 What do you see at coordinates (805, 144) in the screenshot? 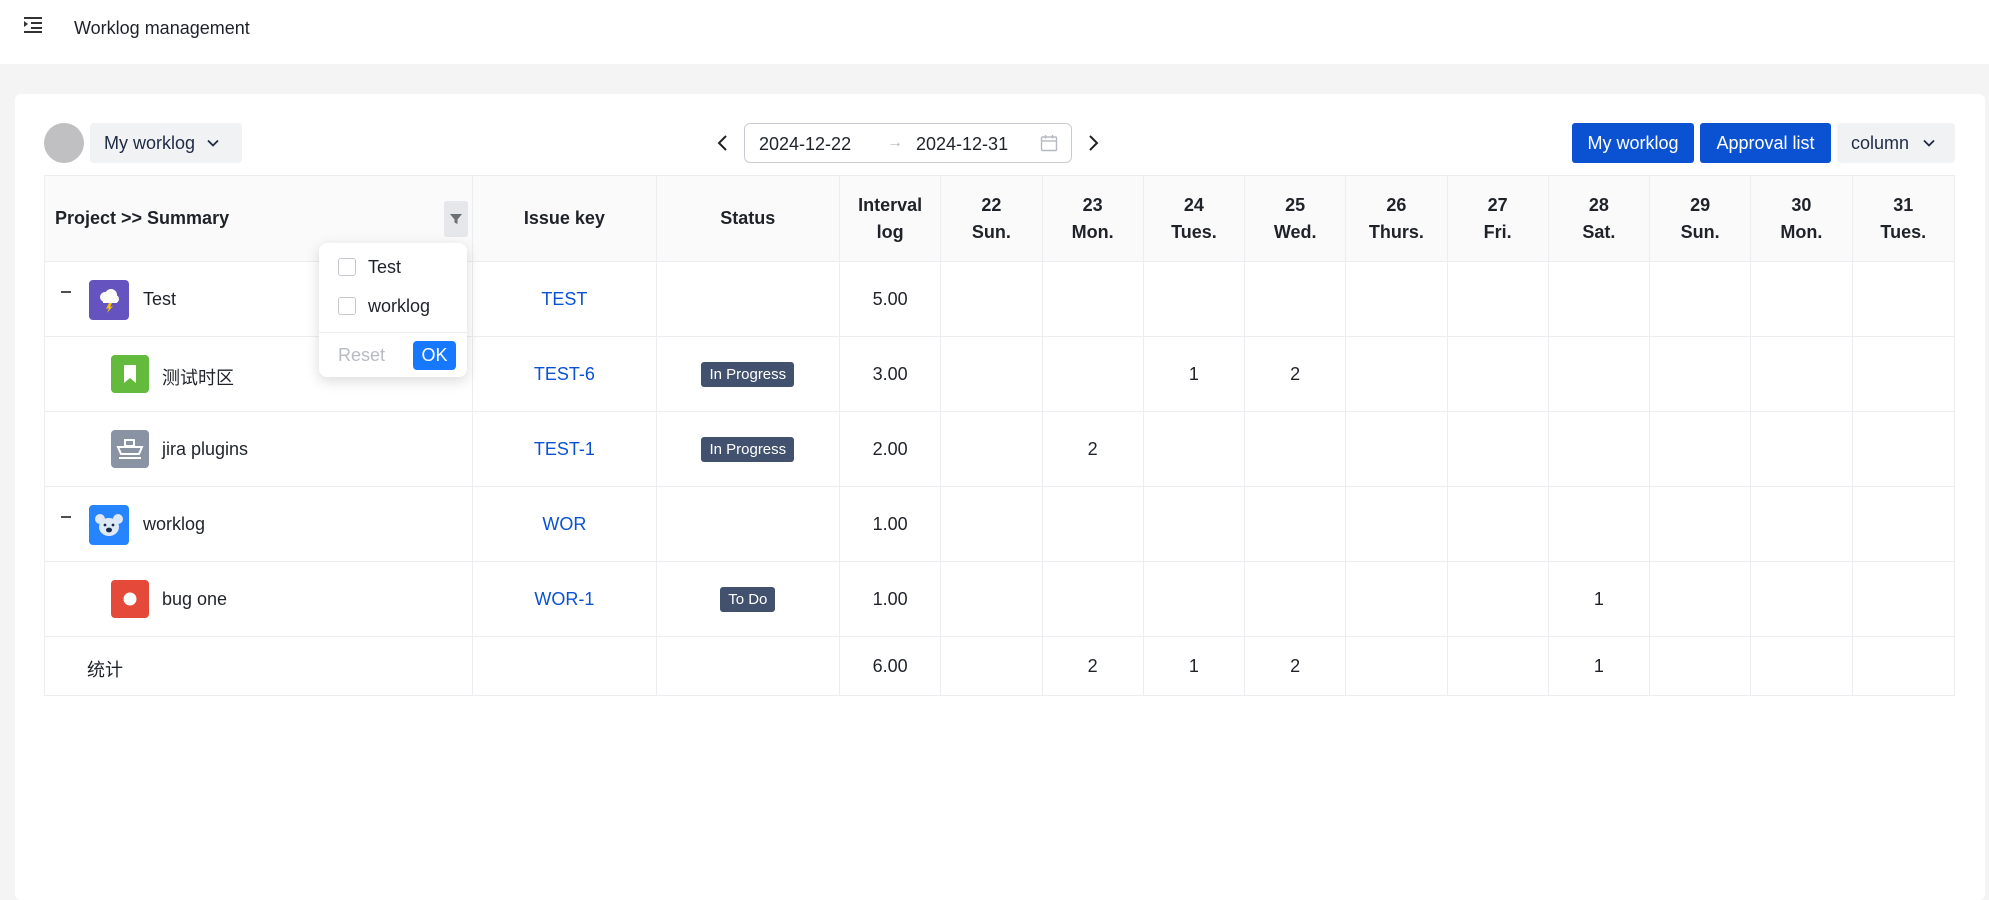
I see `date-start-input: 2024-12-22` at bounding box center [805, 144].